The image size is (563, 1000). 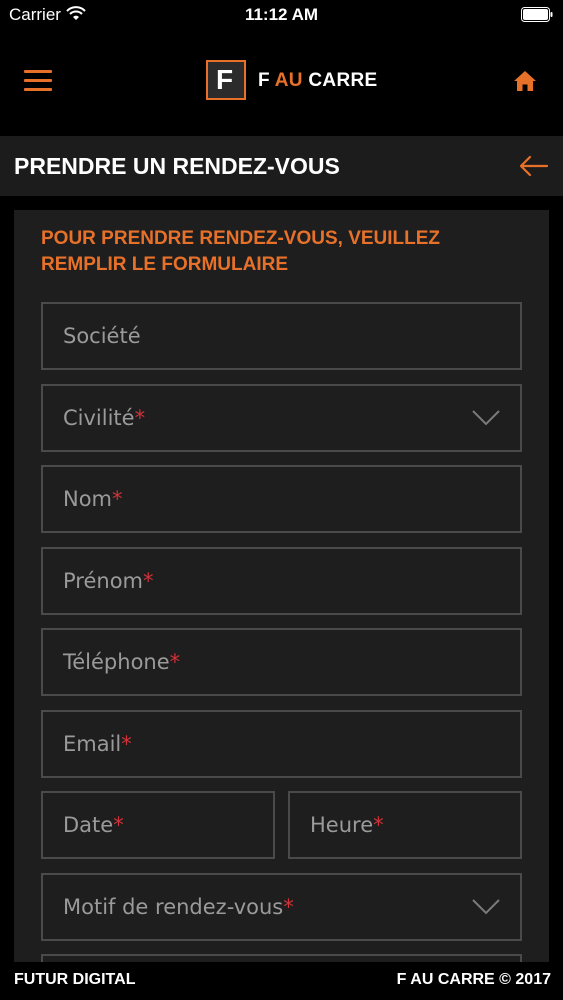 What do you see at coordinates (340, 80) in the screenshot?
I see `brand-suffix: CARRE` at bounding box center [340, 80].